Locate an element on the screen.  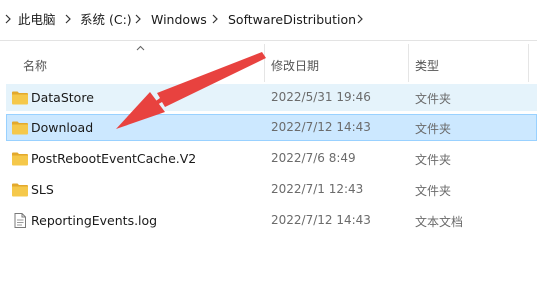
breadcrumb-item-c-drive: 系统 (C:) is located at coordinates (106, 20).